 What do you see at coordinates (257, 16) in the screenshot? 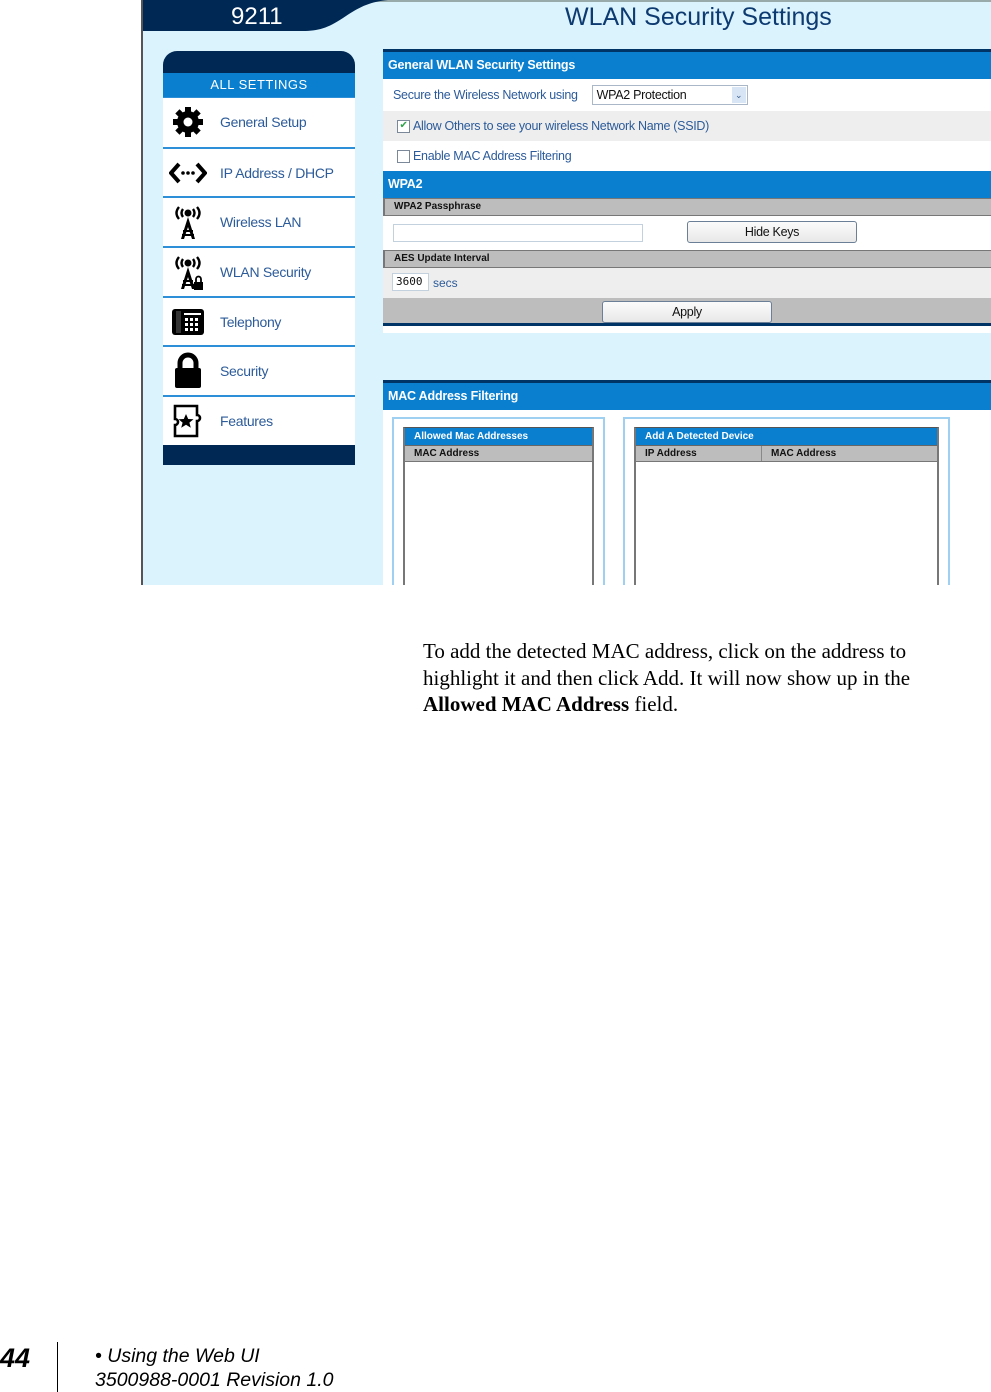
I see `model-number: 9211` at bounding box center [257, 16].